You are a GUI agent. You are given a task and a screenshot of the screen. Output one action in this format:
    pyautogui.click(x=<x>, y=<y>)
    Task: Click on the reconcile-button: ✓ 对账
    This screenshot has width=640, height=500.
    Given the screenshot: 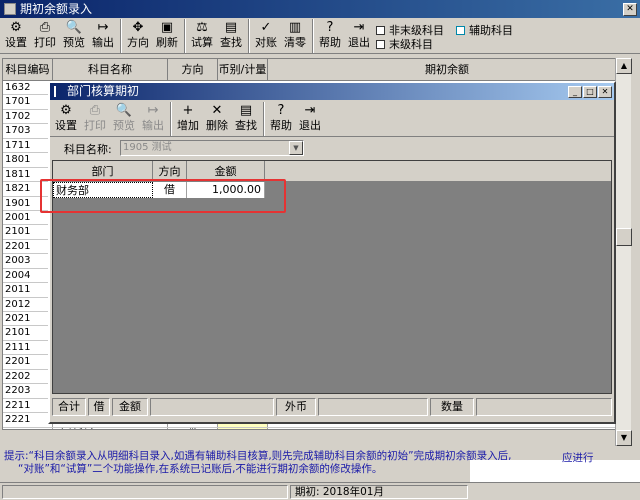 What is the action you would take?
    pyautogui.click(x=266, y=36)
    